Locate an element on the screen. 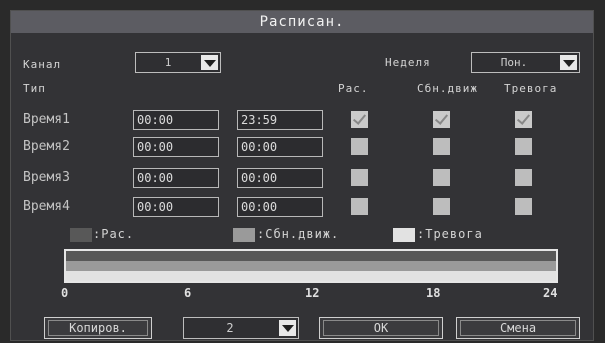 This screenshot has width=605, height=343. dialog-title: Расписан. is located at coordinates (302, 22).